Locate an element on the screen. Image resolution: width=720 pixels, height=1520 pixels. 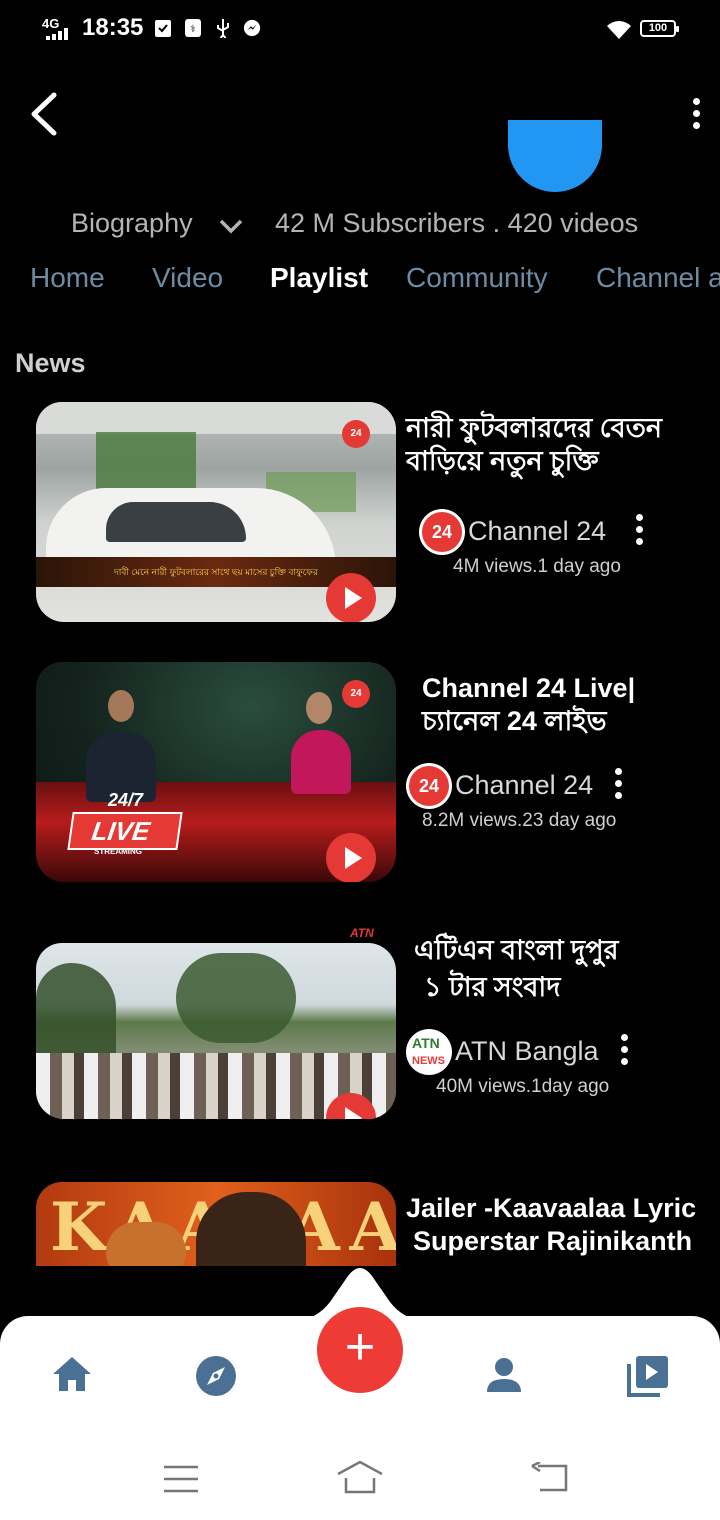
channel-avatar is located at coordinates (555, 156).